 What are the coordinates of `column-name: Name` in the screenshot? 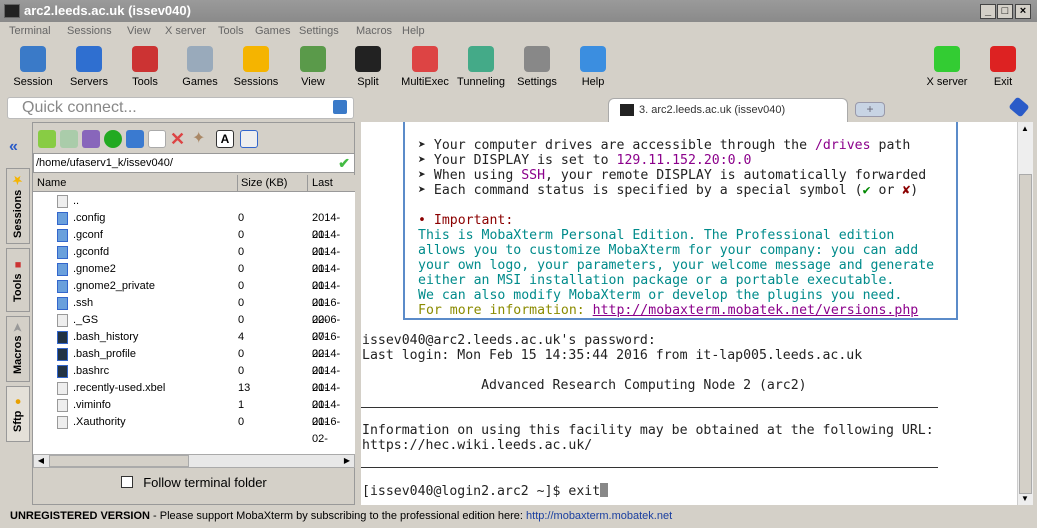 It's located at (51, 183).